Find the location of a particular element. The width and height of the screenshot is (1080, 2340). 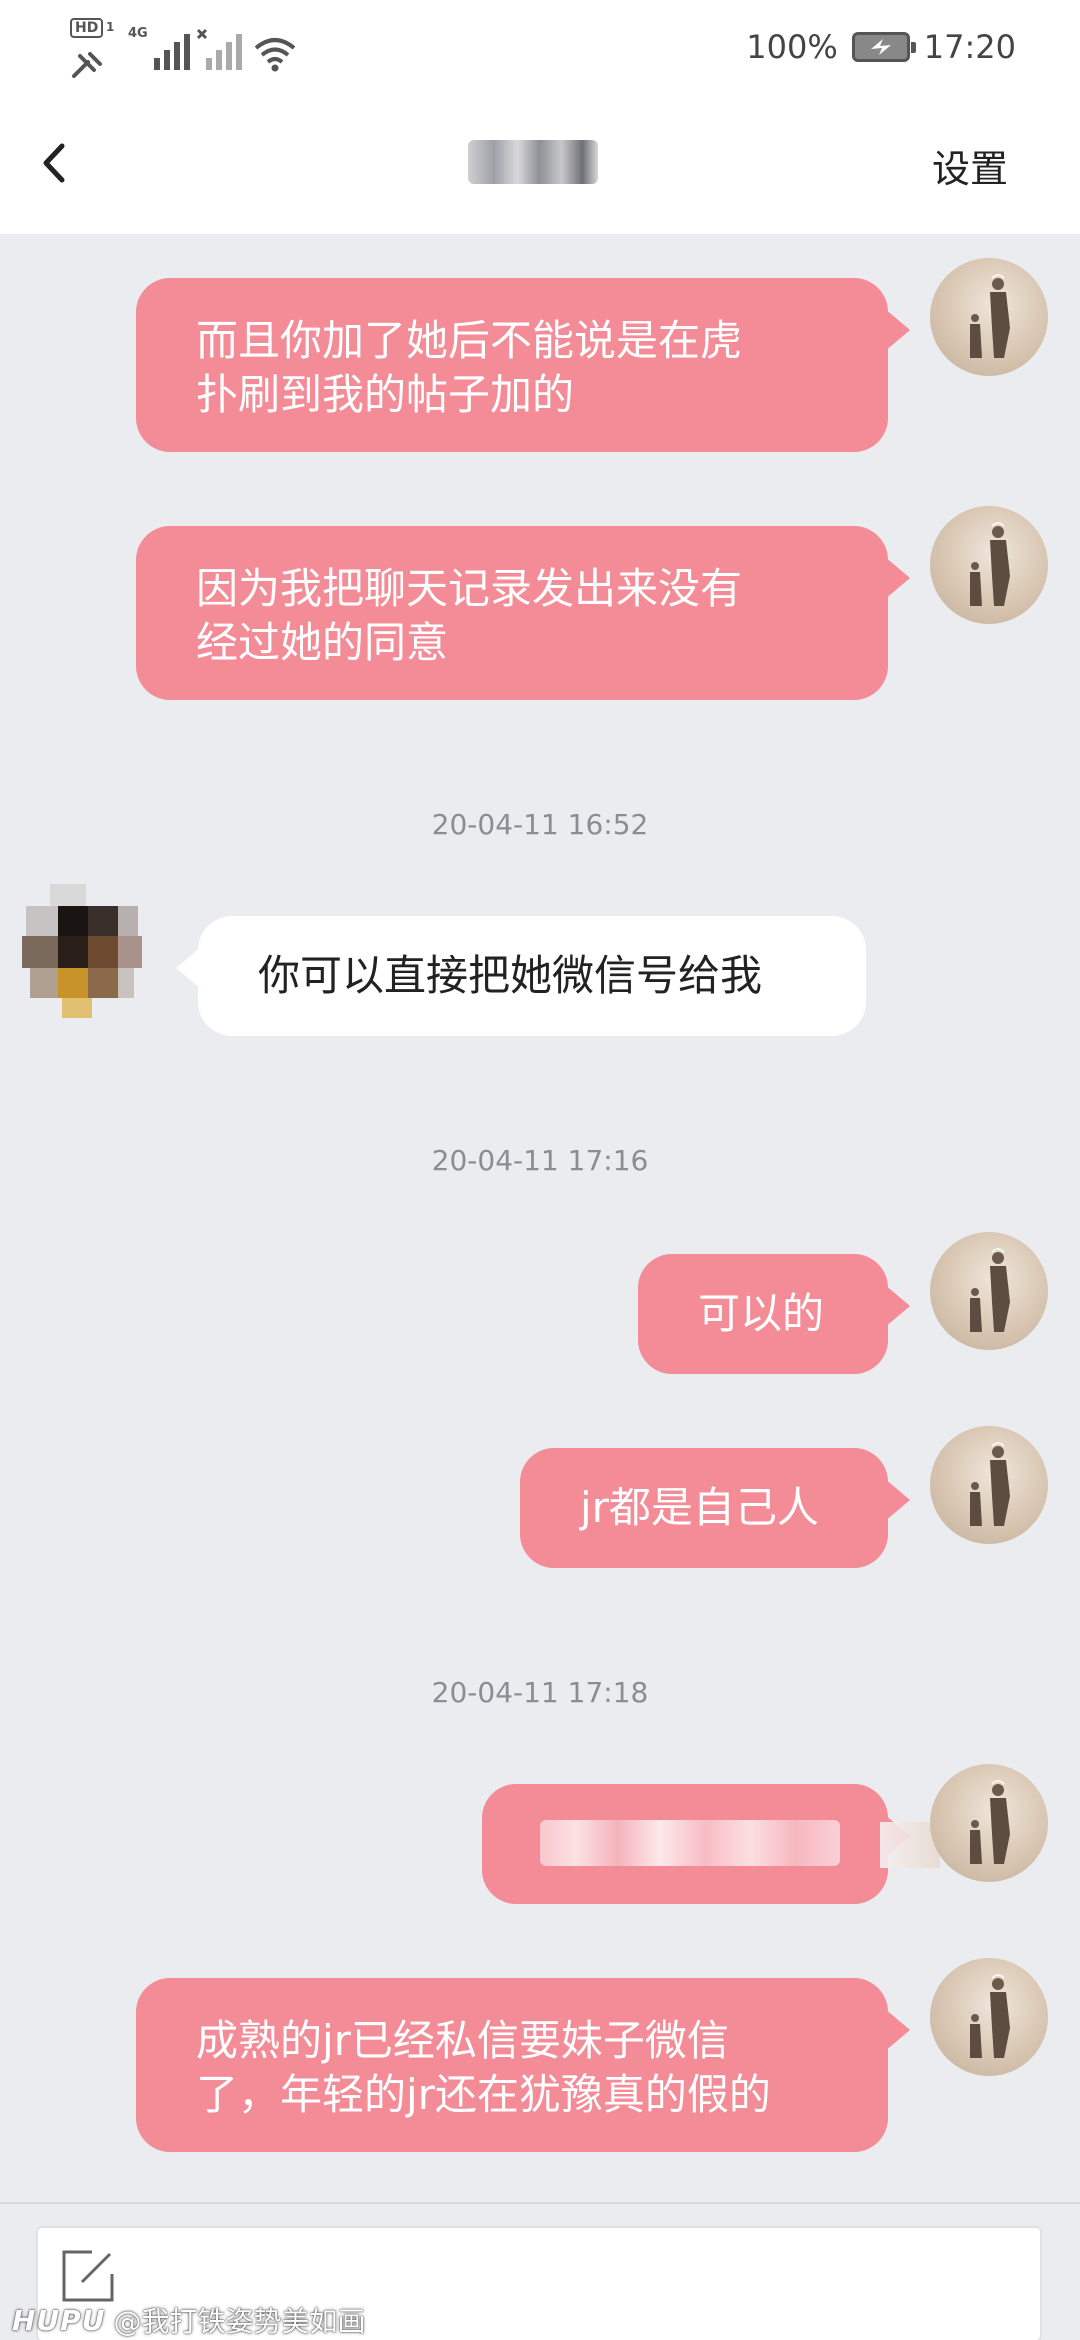

timestamp: 20-04-11 17:16 is located at coordinates (540, 1160).